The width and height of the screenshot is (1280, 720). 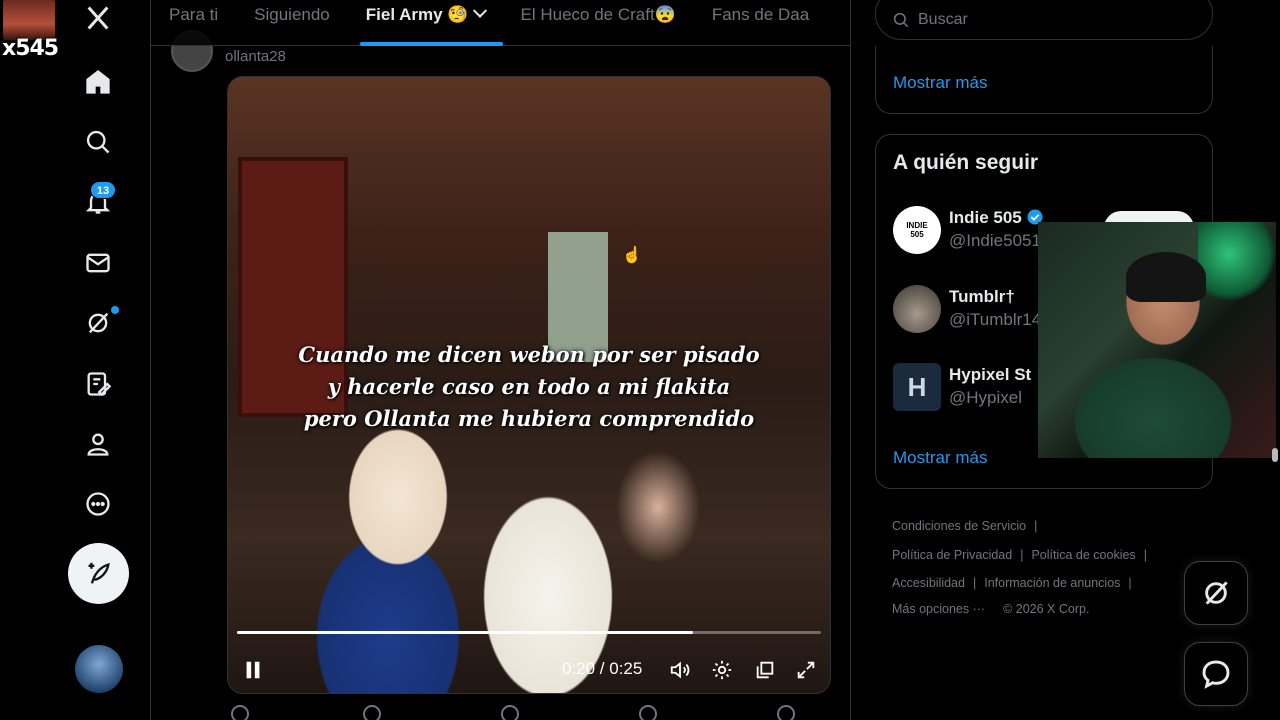 I want to click on volume-button, so click(x=680, y=670).